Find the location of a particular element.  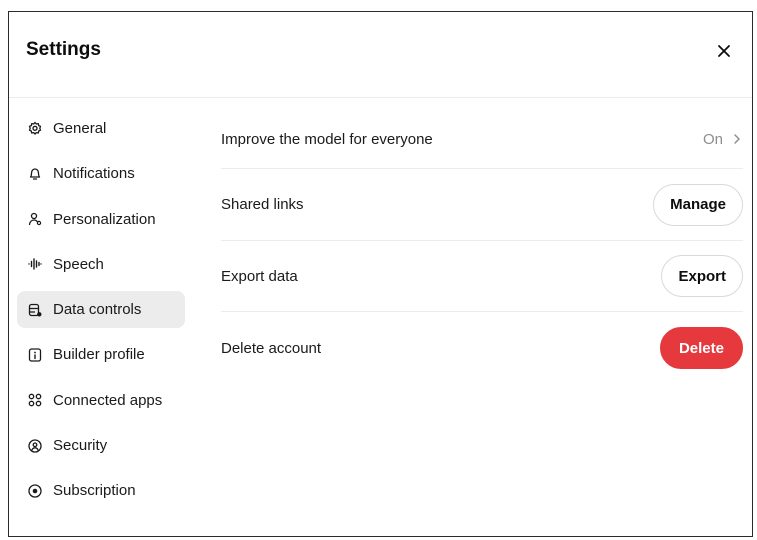

sidebar-item-security: Security is located at coordinates (101, 445).